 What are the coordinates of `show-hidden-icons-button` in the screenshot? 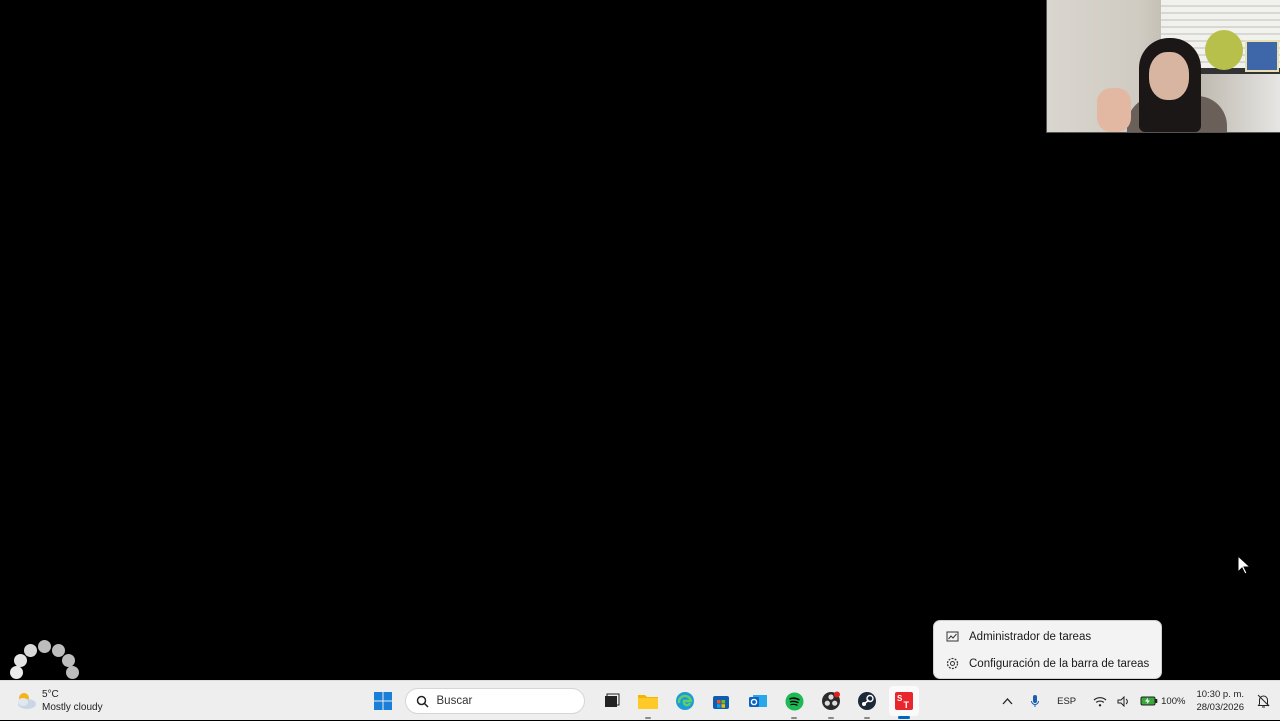 It's located at (1007, 701).